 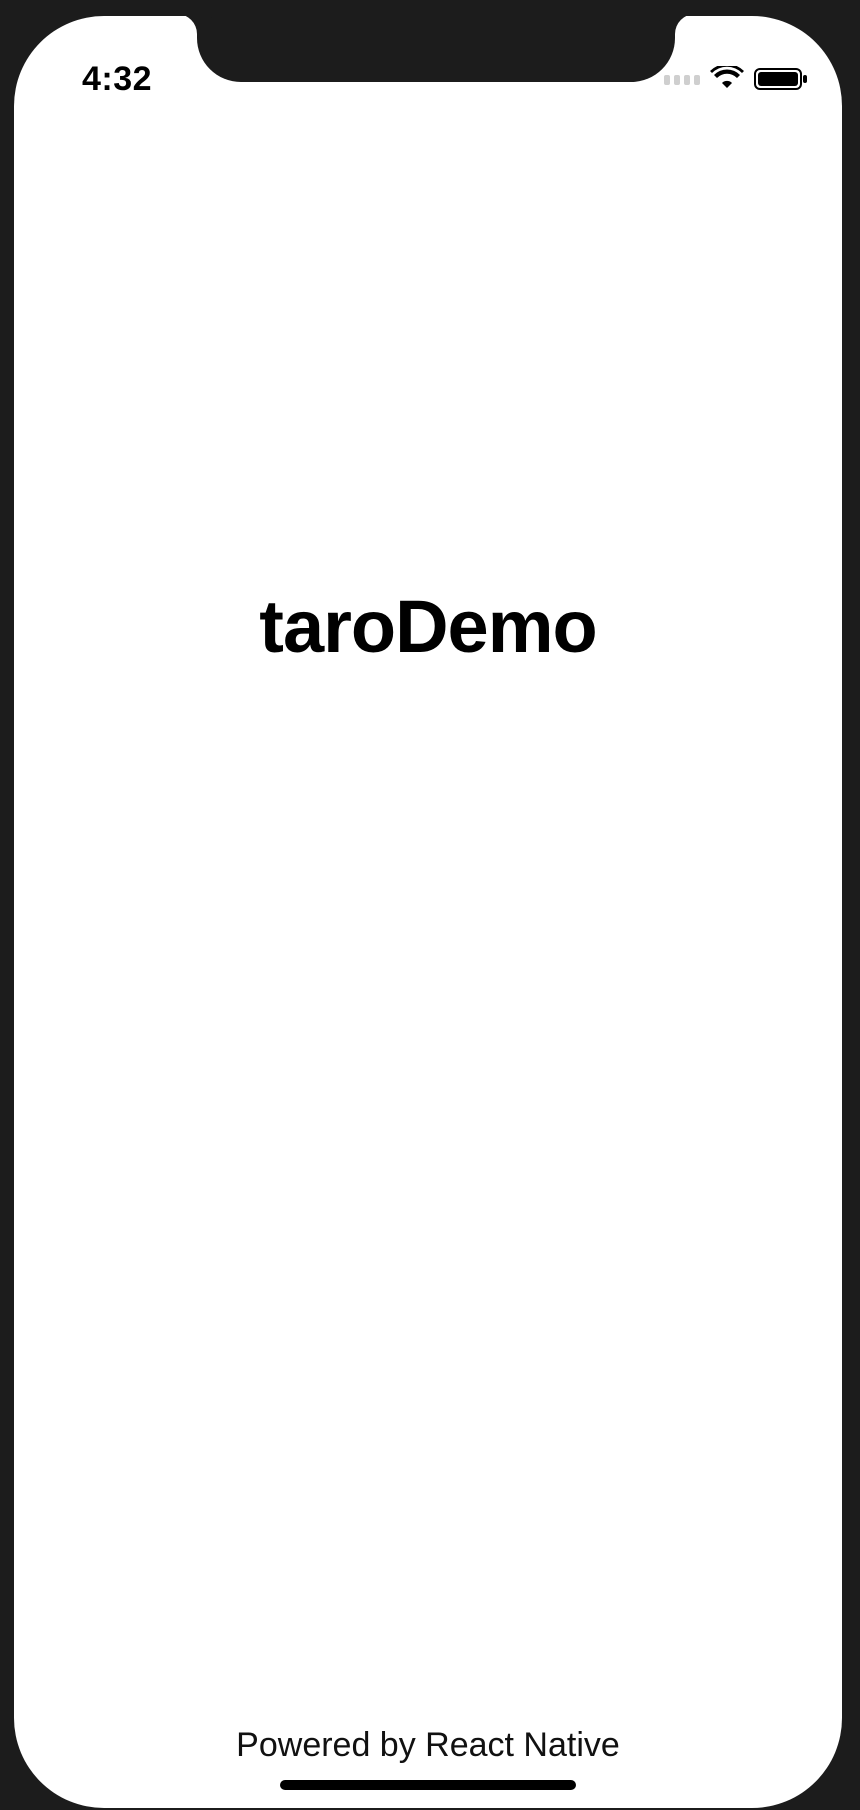 What do you see at coordinates (781, 79) in the screenshot?
I see `battery-icon` at bounding box center [781, 79].